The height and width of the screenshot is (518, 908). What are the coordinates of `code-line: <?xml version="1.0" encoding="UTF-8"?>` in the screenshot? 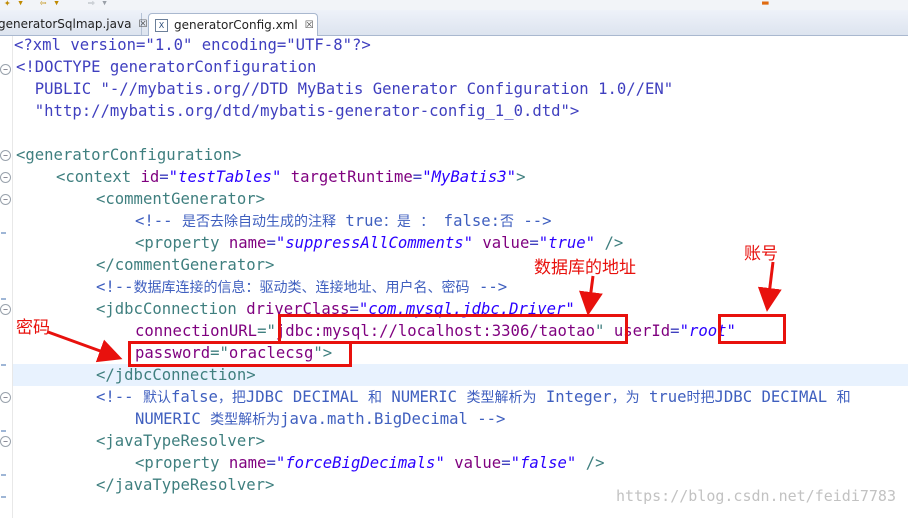 It's located at (192, 45).